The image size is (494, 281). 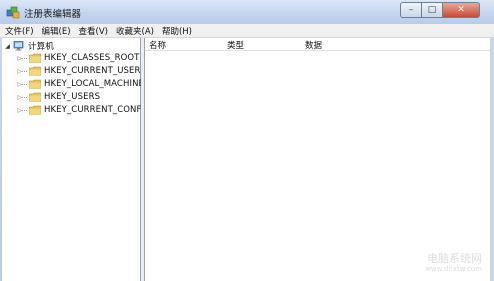 I want to click on watermark: 电脑系统网 www.dnxtw.com, so click(x=453, y=264).